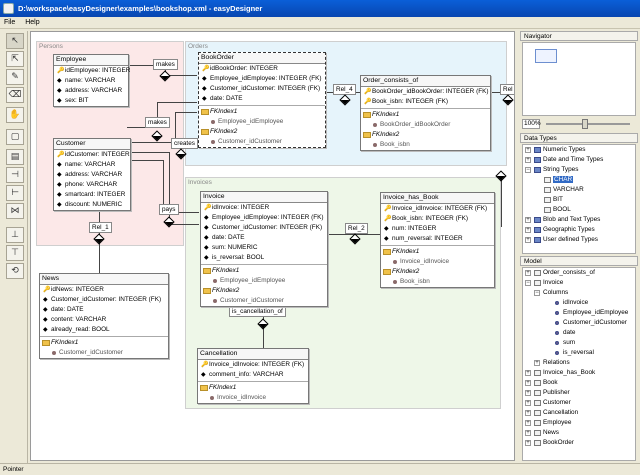  Describe the element at coordinates (579, 443) in the screenshot. I see `tree-item: + BookOrder` at that location.